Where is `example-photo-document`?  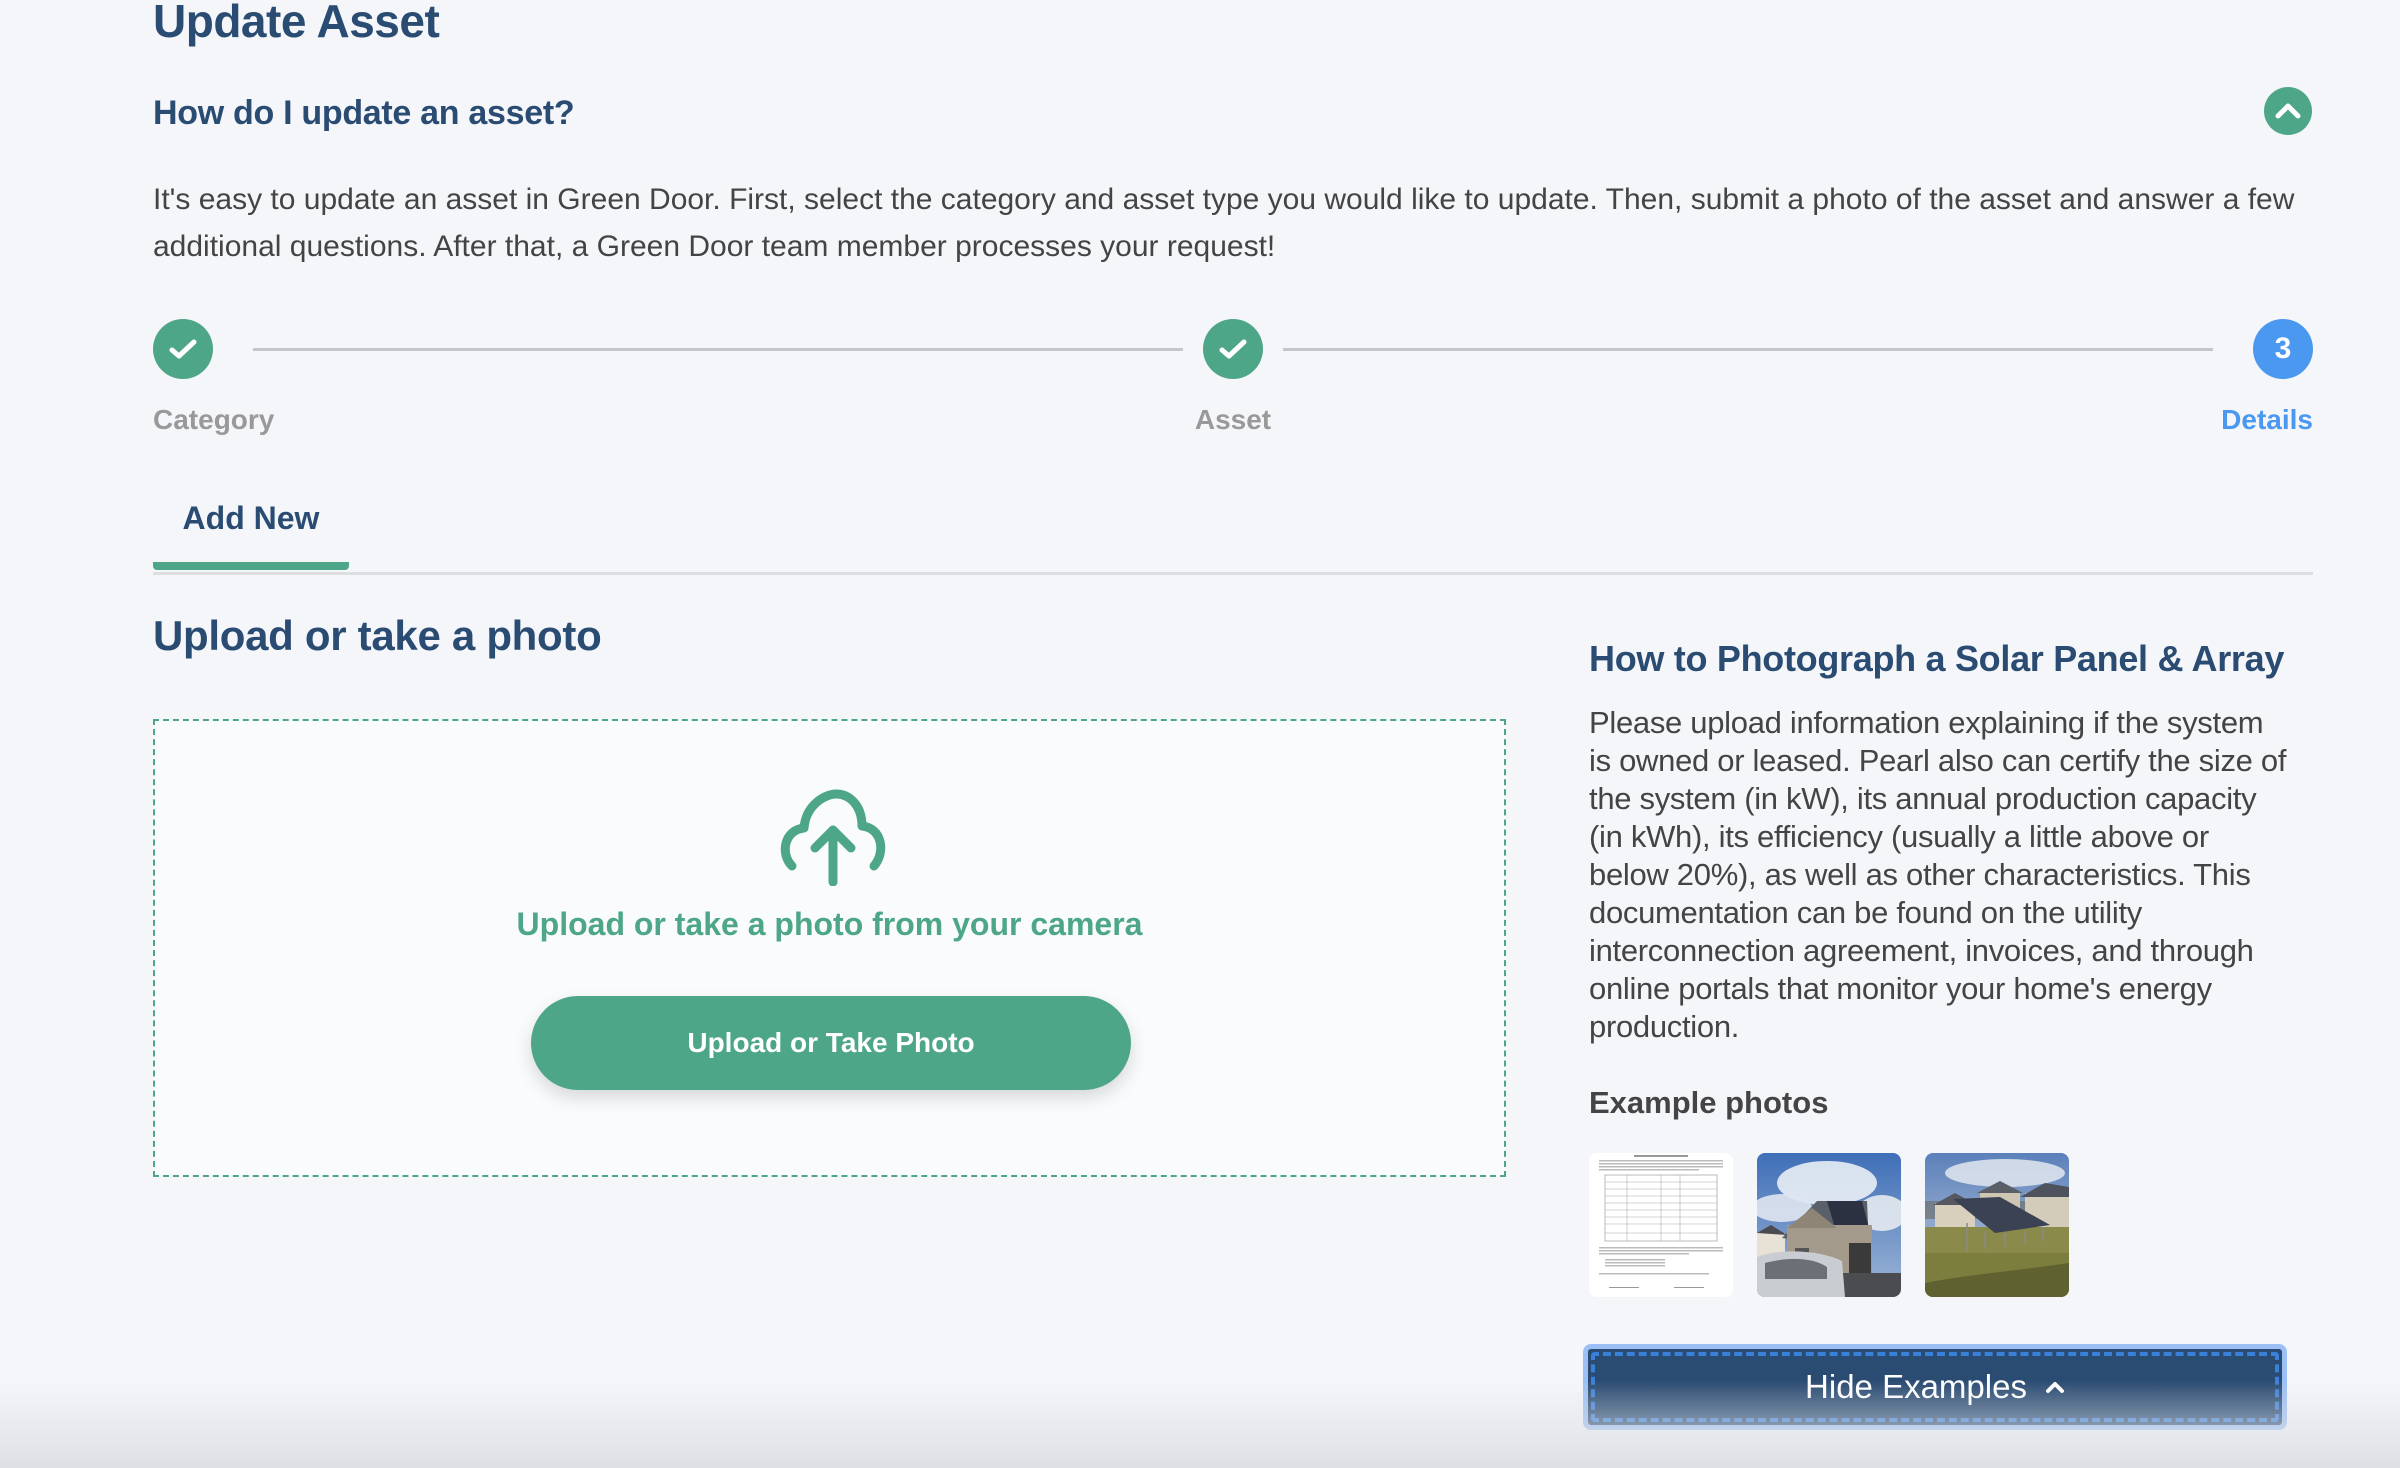 example-photo-document is located at coordinates (1661, 1225).